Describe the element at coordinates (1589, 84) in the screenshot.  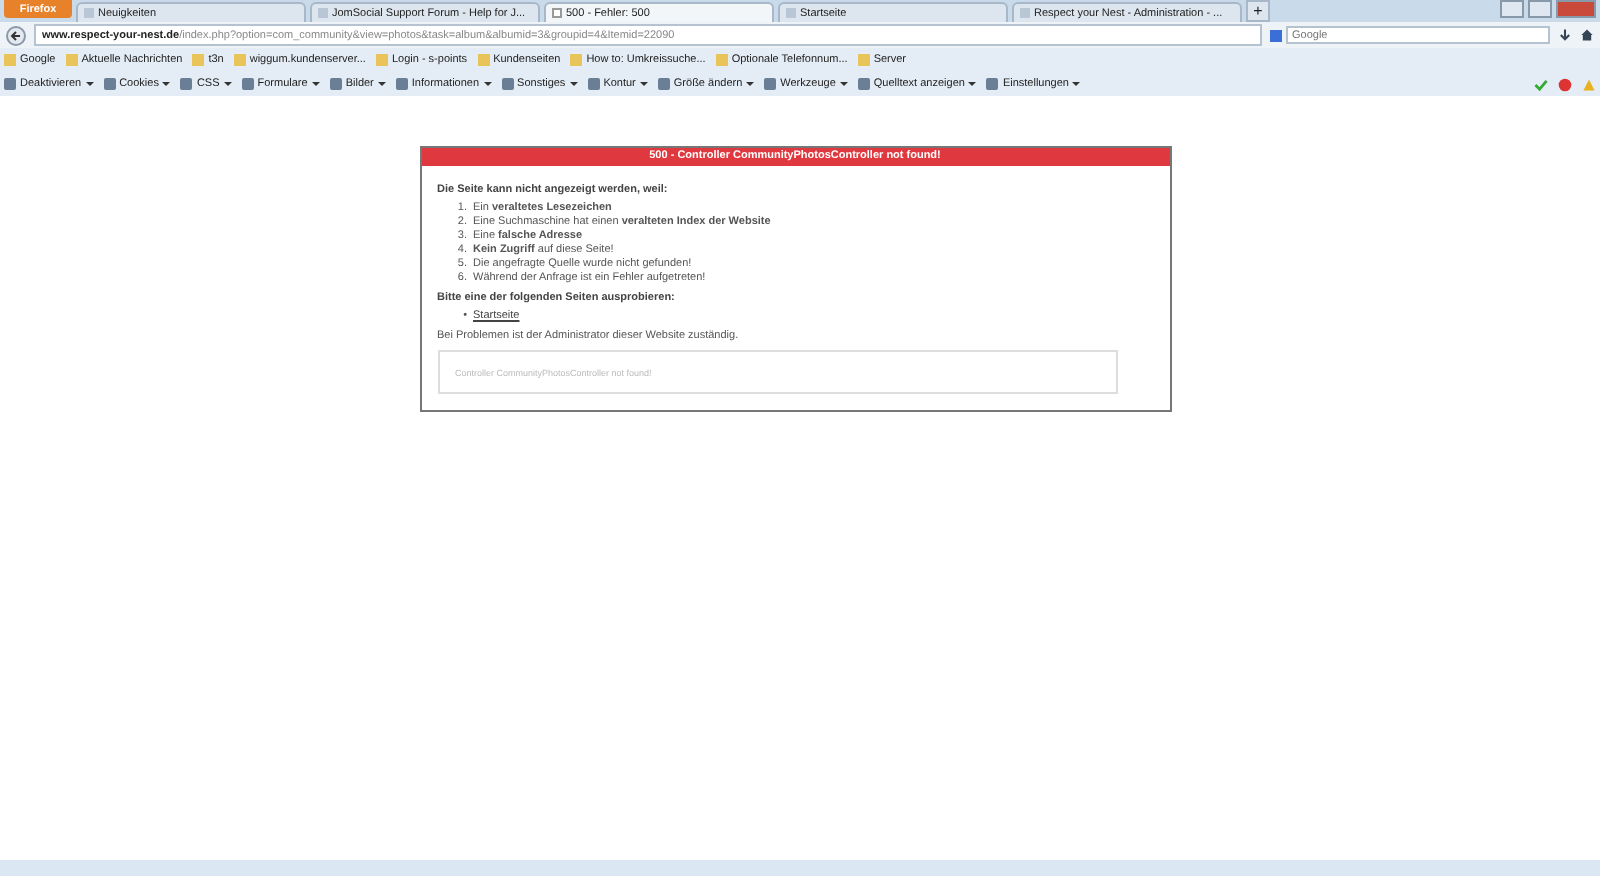
I see `warning-icon` at that location.